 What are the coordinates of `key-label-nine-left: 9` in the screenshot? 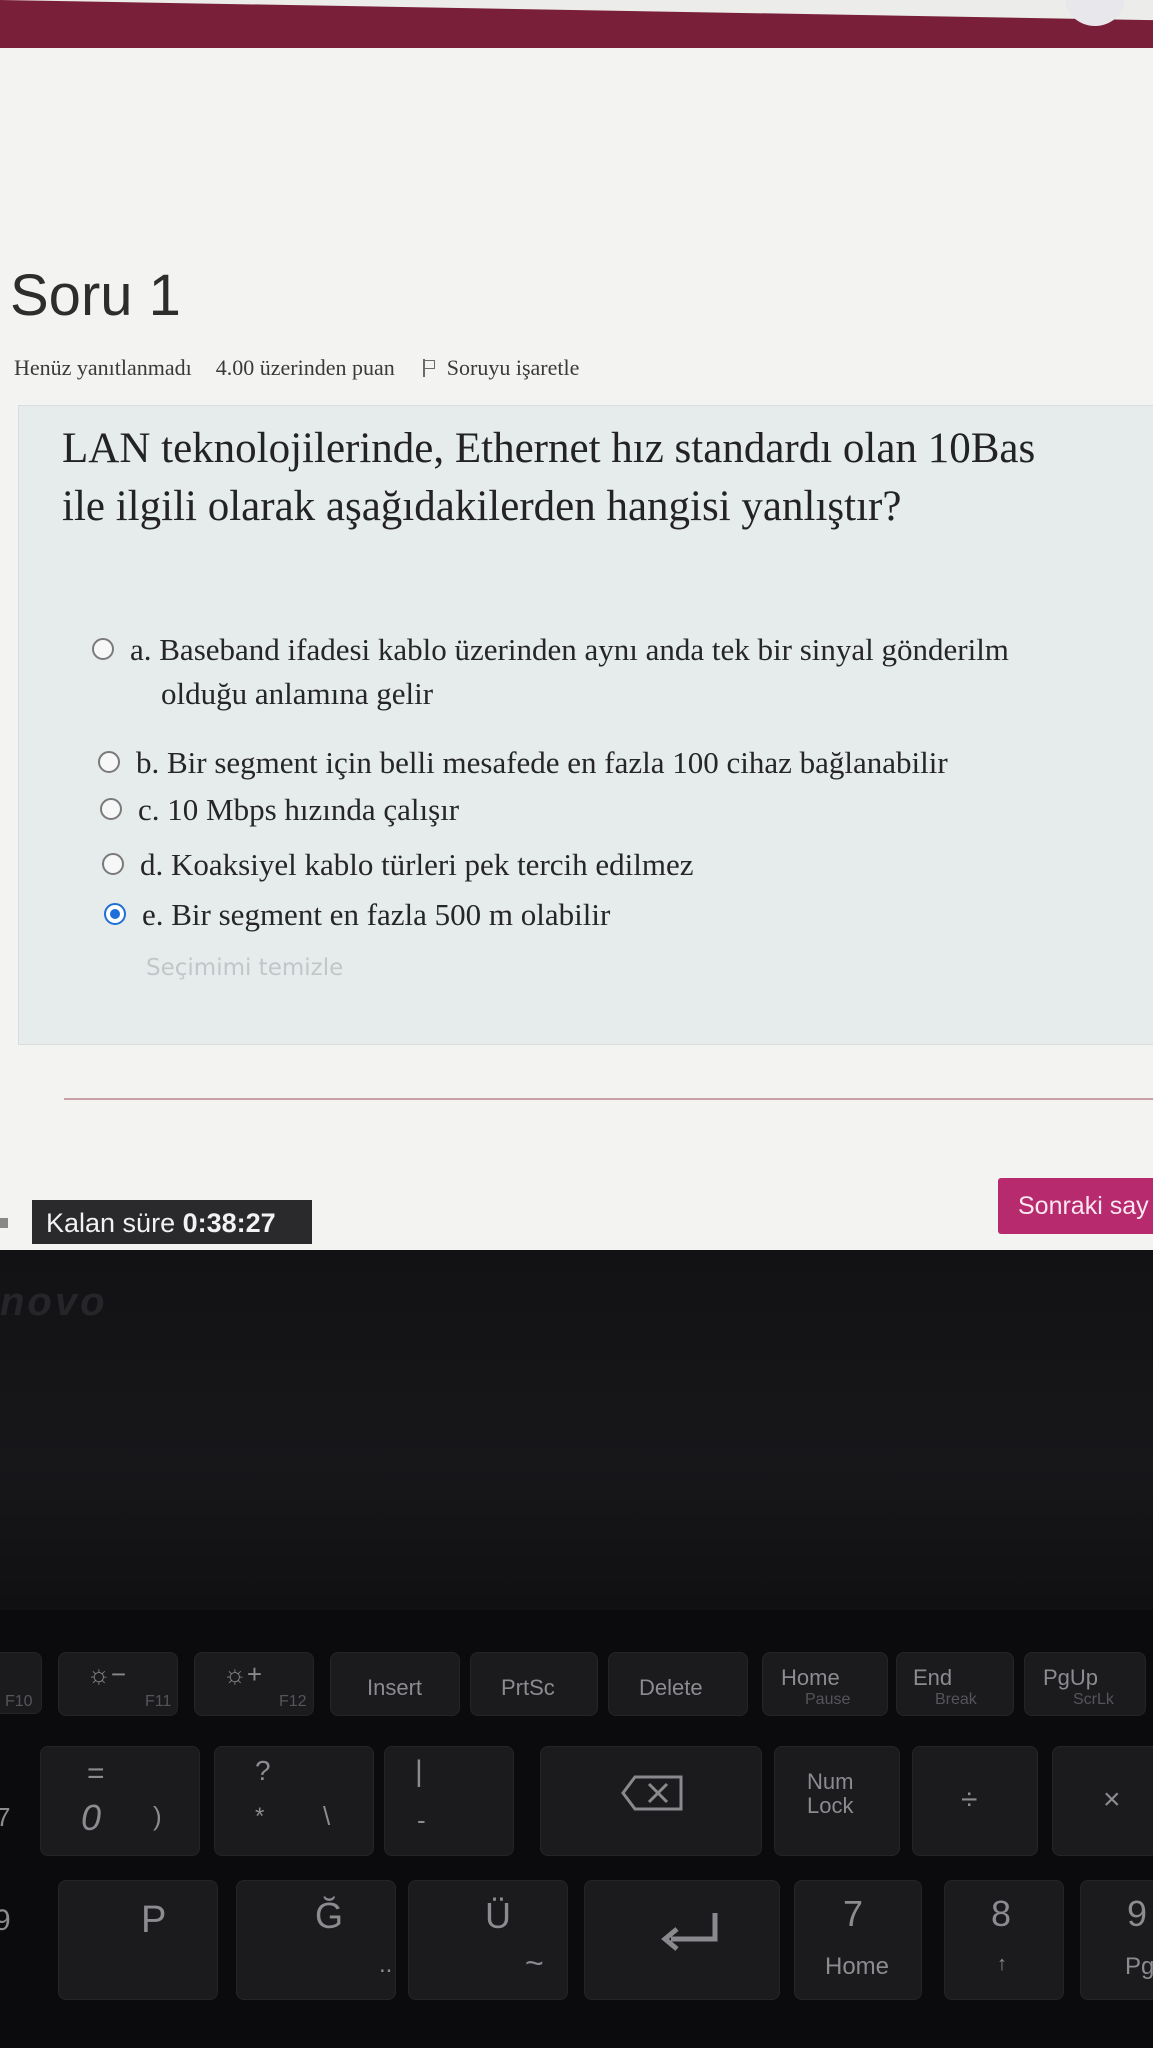 It's located at (5, 1920).